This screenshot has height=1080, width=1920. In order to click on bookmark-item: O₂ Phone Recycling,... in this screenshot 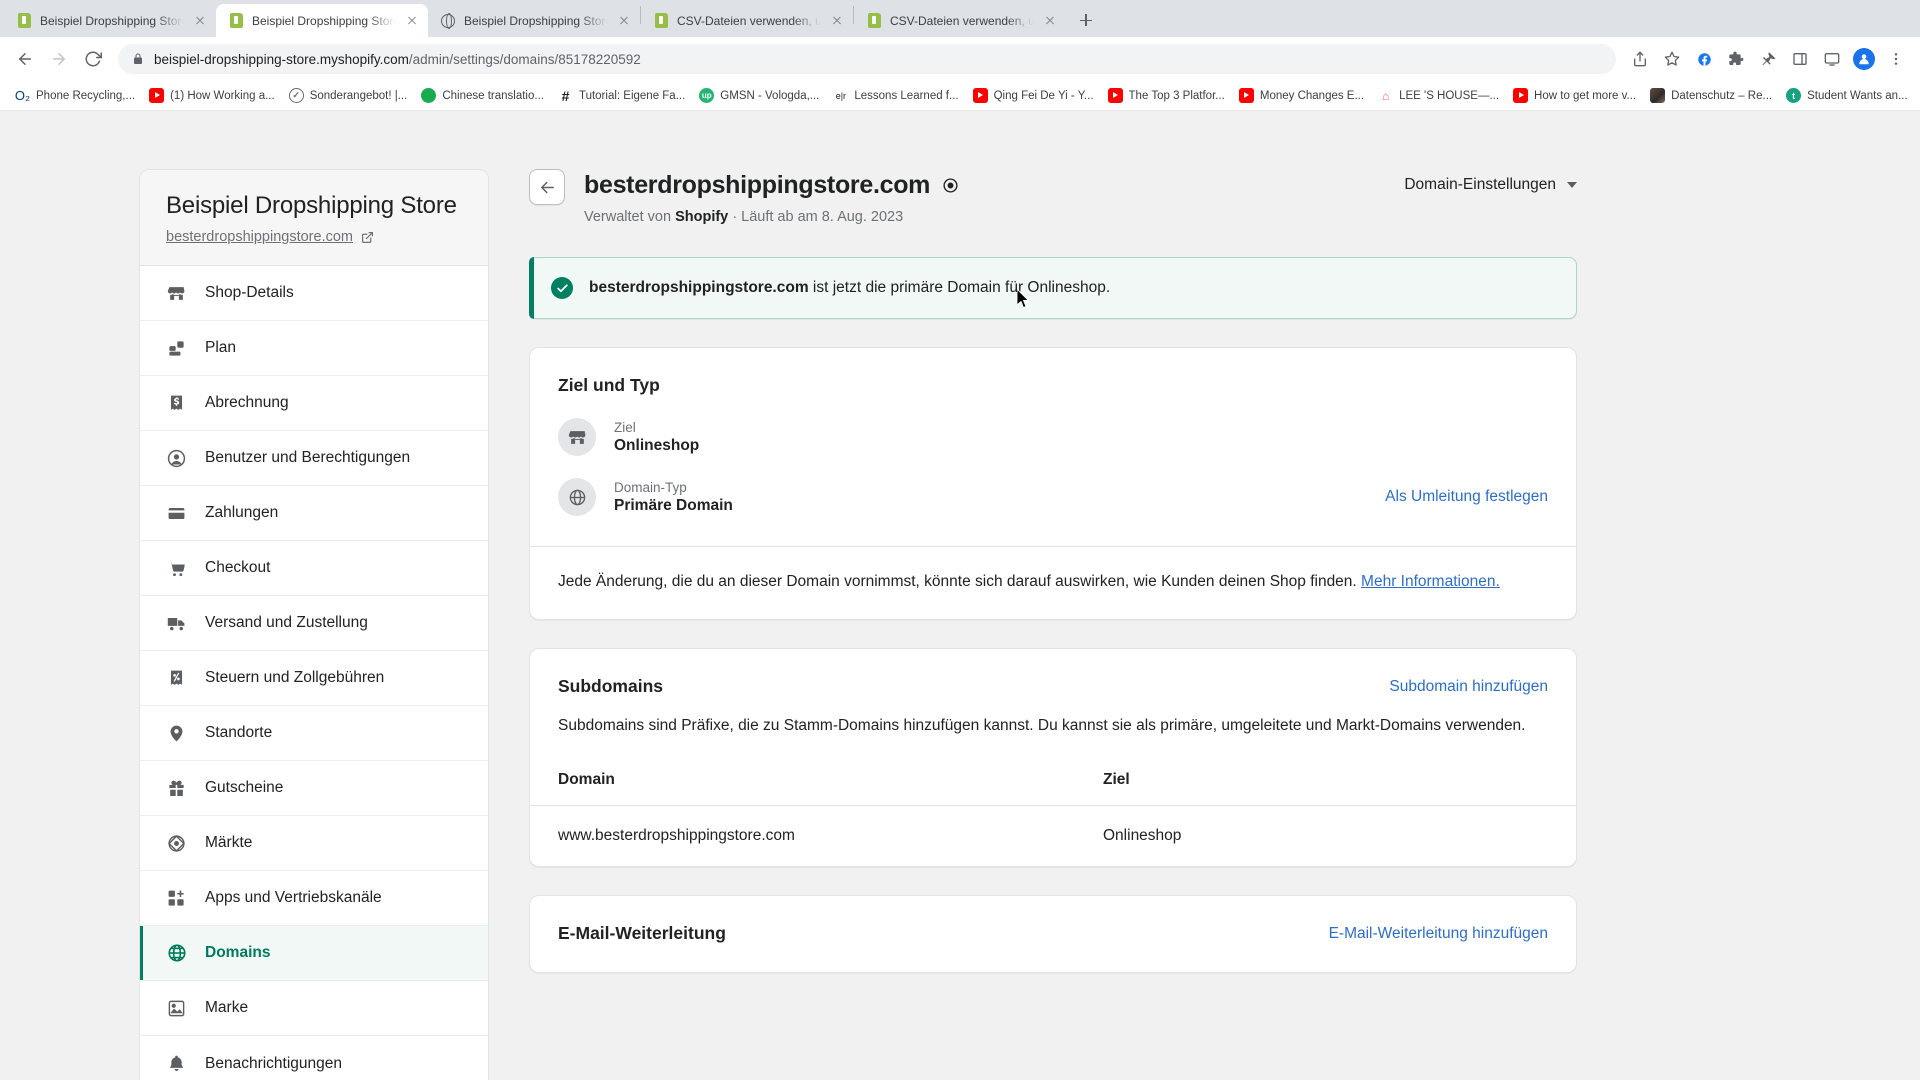, I will do `click(75, 95)`.